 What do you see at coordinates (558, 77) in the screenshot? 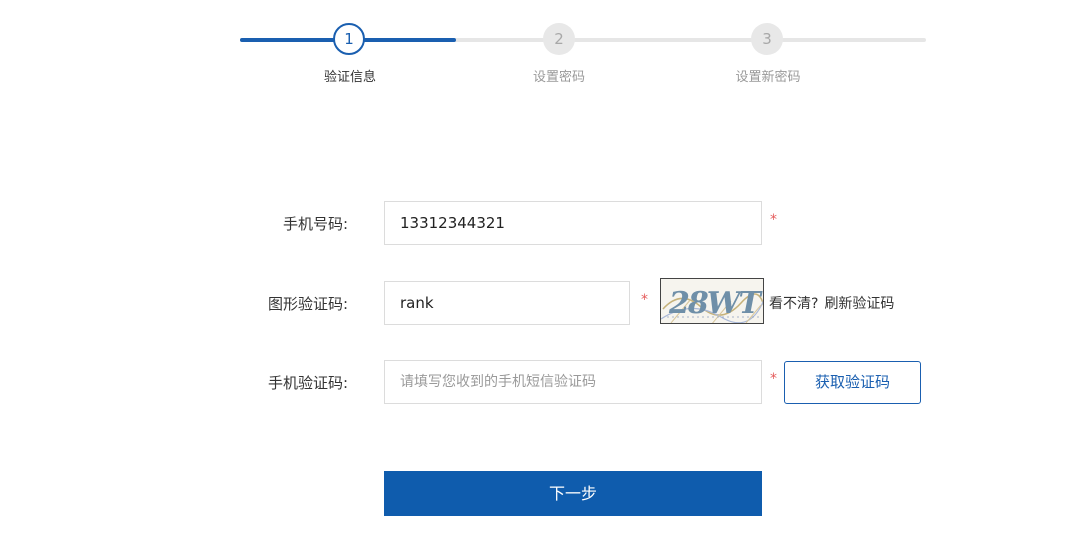
I see `step-2-label: 设置密码` at bounding box center [558, 77].